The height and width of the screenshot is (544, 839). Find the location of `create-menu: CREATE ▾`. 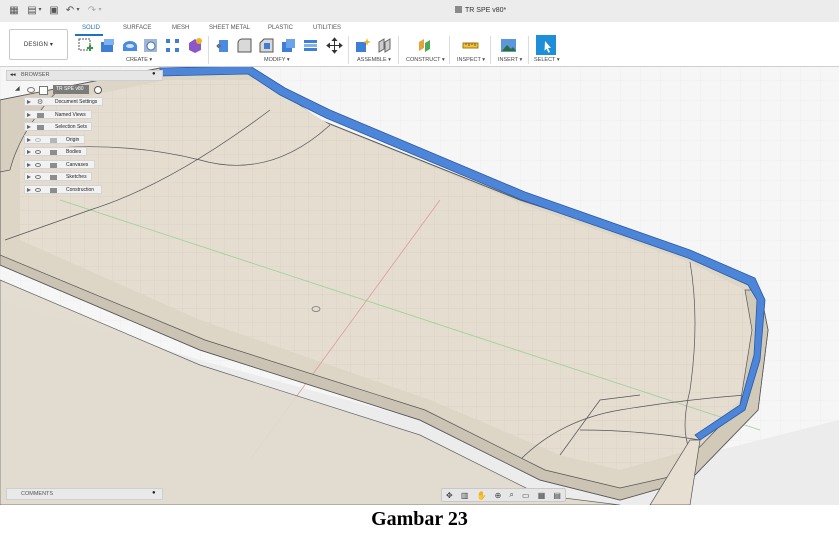

create-menu: CREATE ▾ is located at coordinates (139, 60).